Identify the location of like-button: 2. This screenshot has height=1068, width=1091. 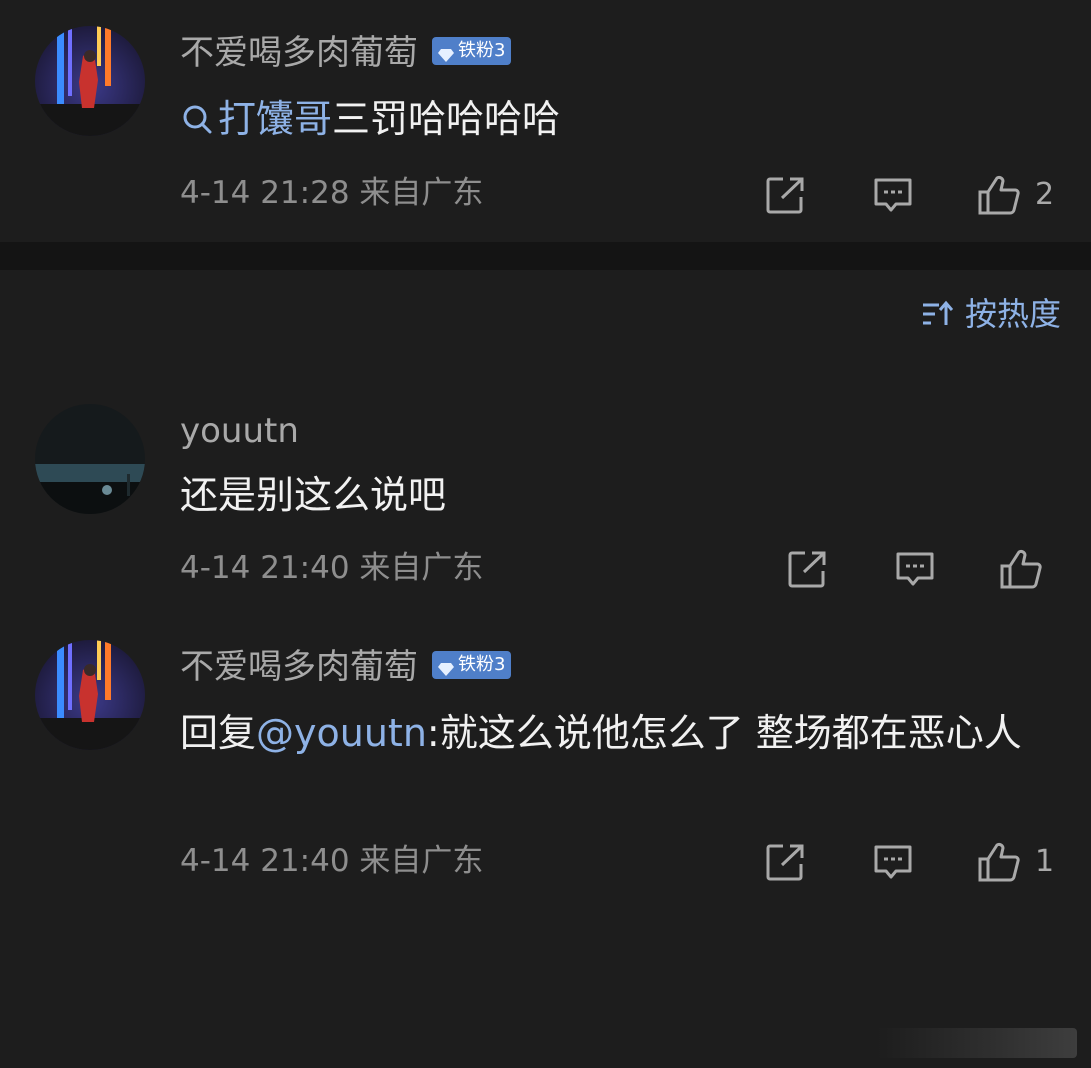
(1015, 195).